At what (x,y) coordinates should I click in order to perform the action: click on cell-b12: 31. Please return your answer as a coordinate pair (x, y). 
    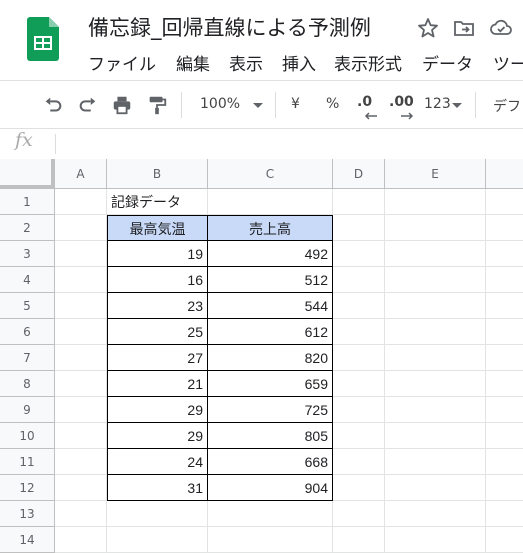
    Looking at the image, I should click on (157, 488).